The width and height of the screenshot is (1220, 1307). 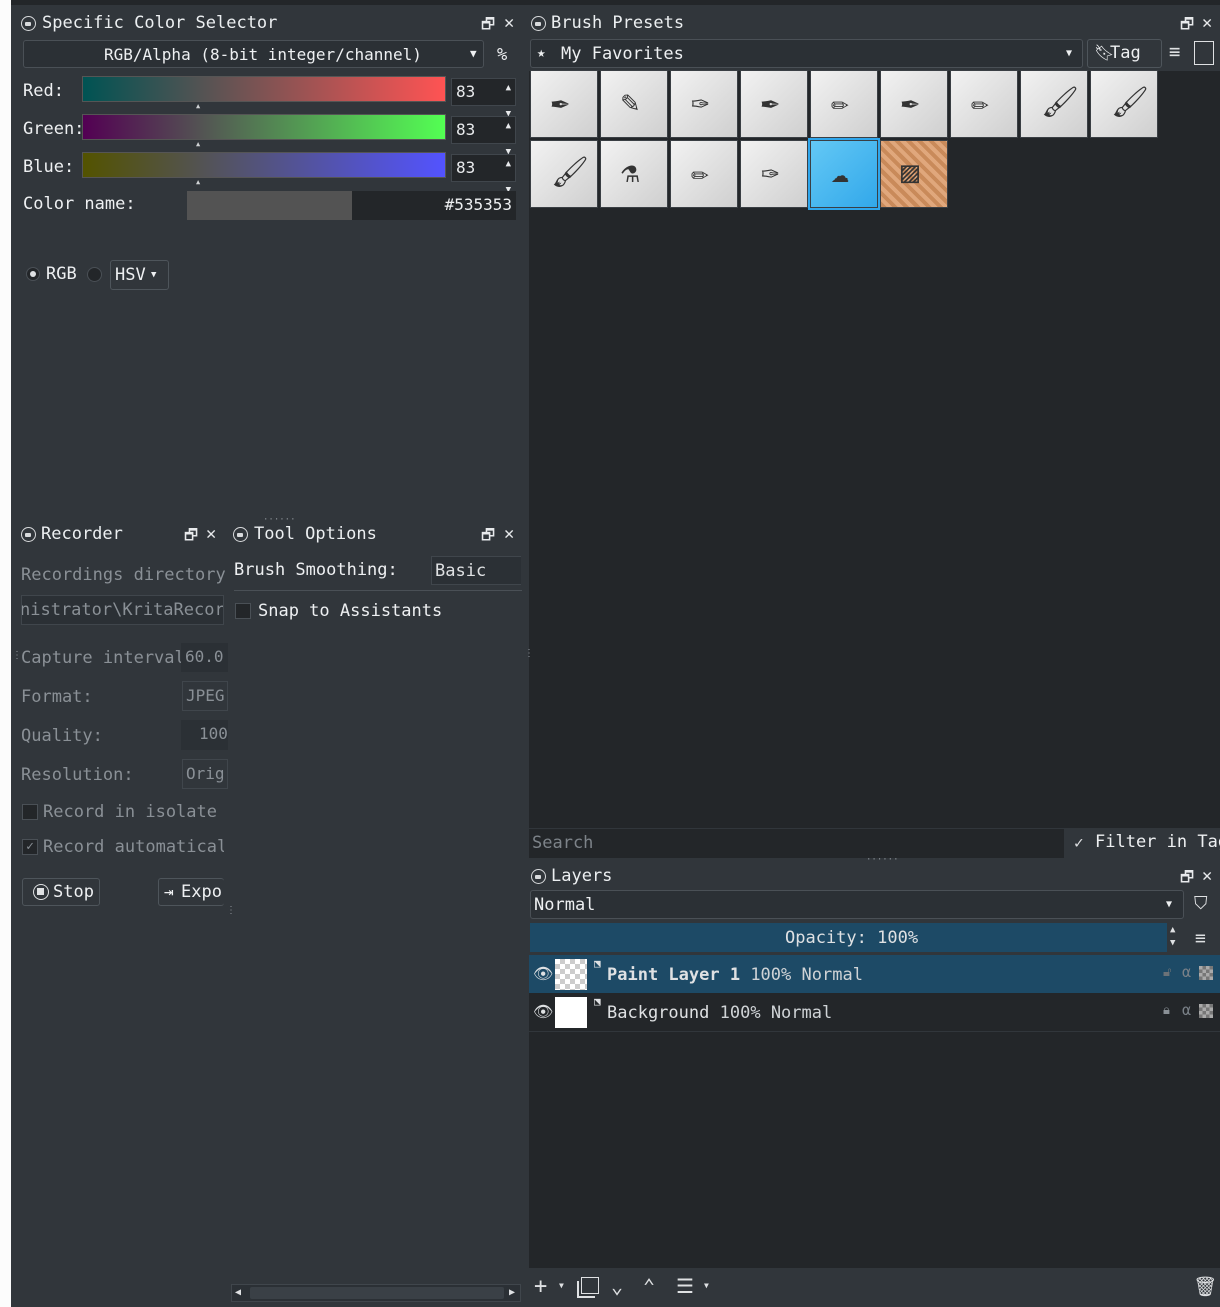 I want to click on opacity-slider: Opacity: 100%, so click(x=848, y=937).